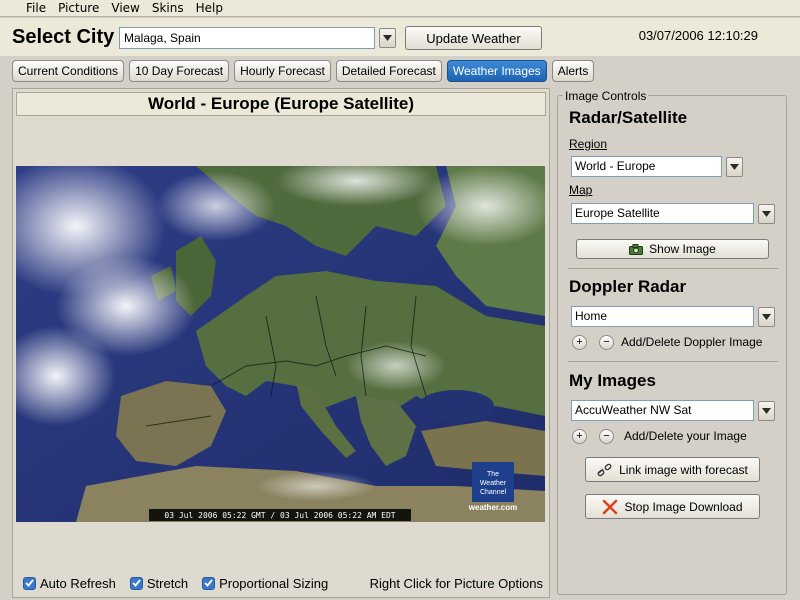 The height and width of the screenshot is (600, 800). Describe the element at coordinates (400, 8) in the screenshot. I see `menu-bar: File Picture View Skins Help` at that location.